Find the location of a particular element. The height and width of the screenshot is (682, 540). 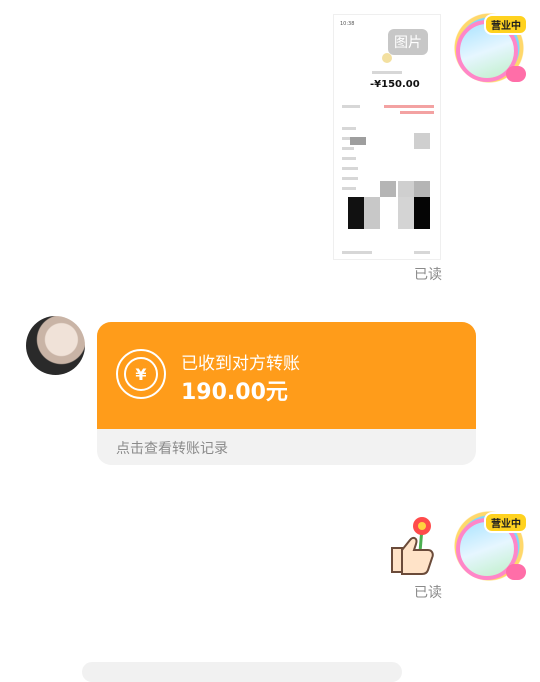

thumbnail-amount: -¥150.00 is located at coordinates (395, 84).